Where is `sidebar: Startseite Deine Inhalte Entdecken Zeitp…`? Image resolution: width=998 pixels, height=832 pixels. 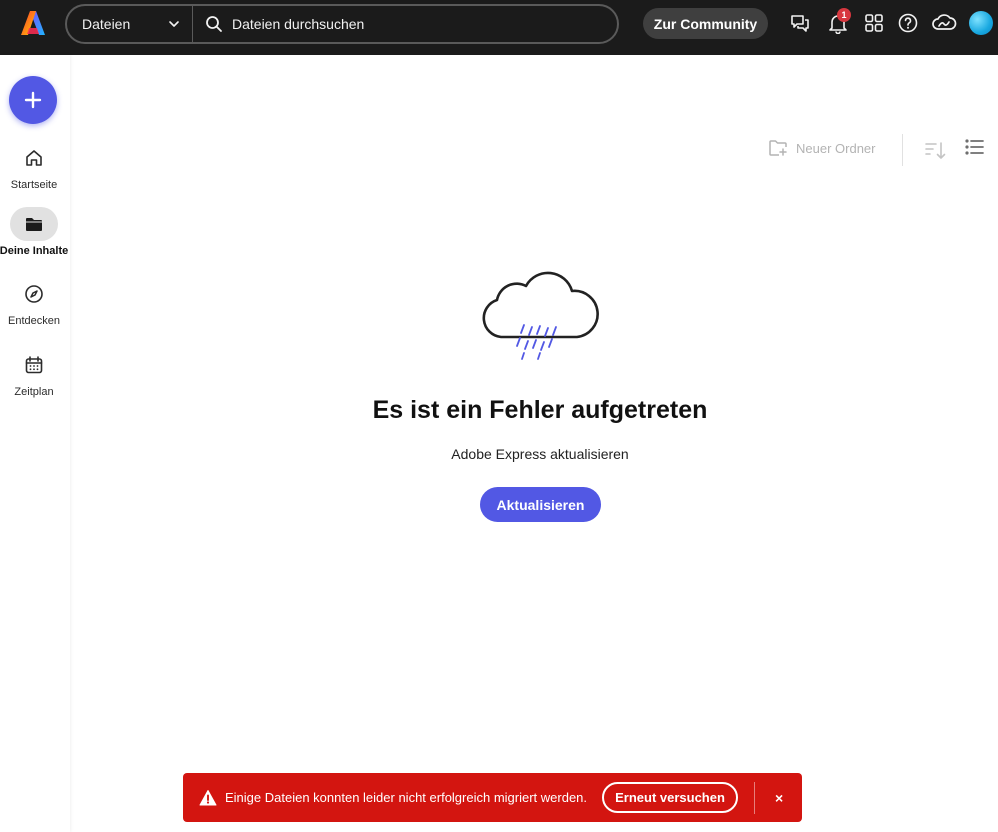 sidebar: Startseite Deine Inhalte Entdecken Zeitp… is located at coordinates (35, 443).